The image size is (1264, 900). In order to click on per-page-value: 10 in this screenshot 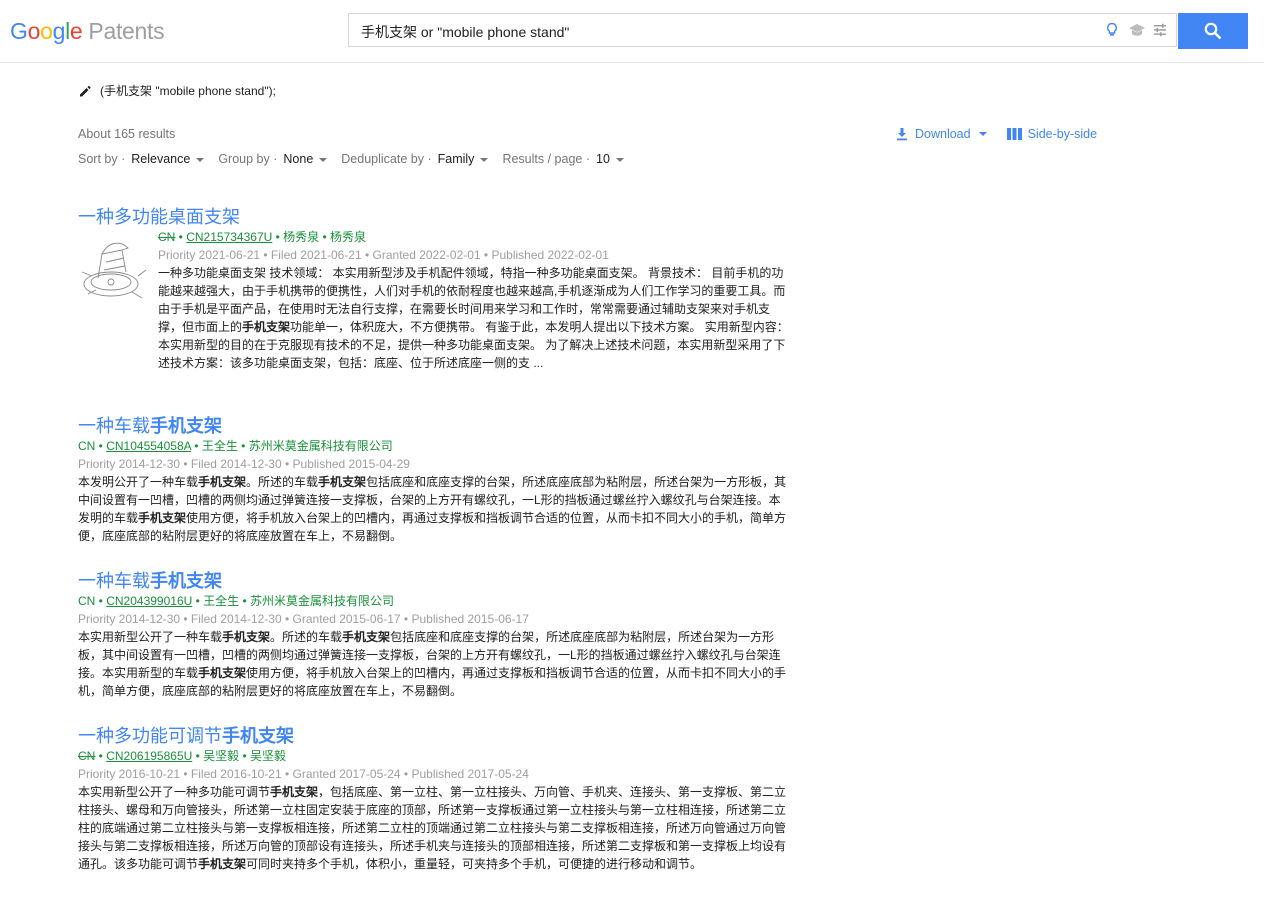, I will do `click(603, 159)`.